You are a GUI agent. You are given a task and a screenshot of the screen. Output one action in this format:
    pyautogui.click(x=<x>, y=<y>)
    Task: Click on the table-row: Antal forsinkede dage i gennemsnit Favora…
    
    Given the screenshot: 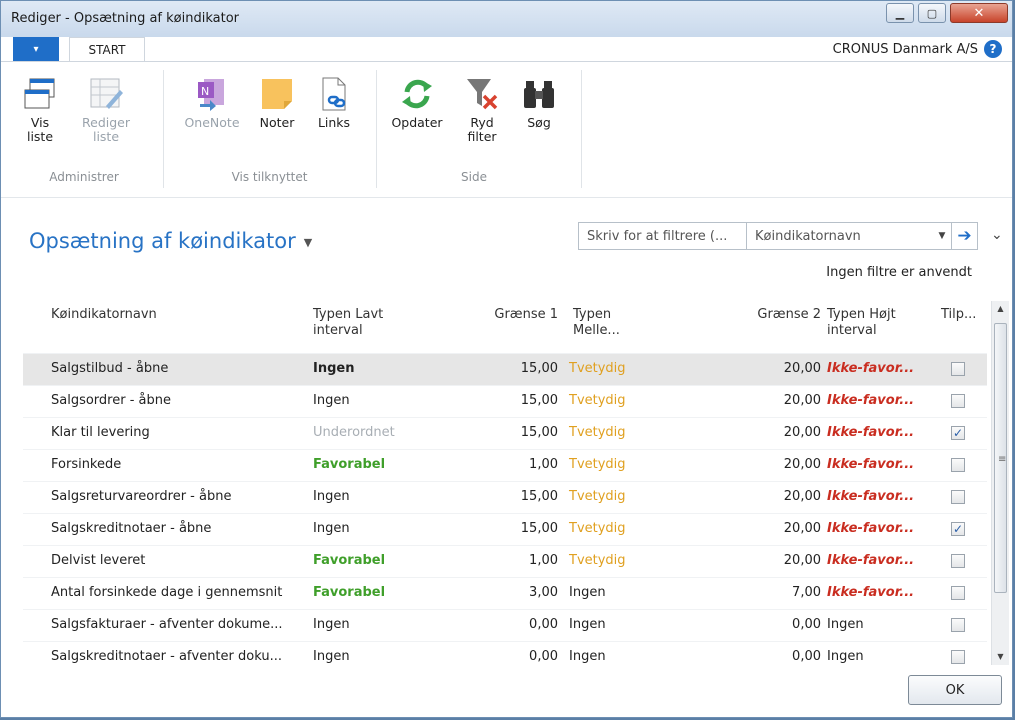 What is the action you would take?
    pyautogui.click(x=505, y=593)
    